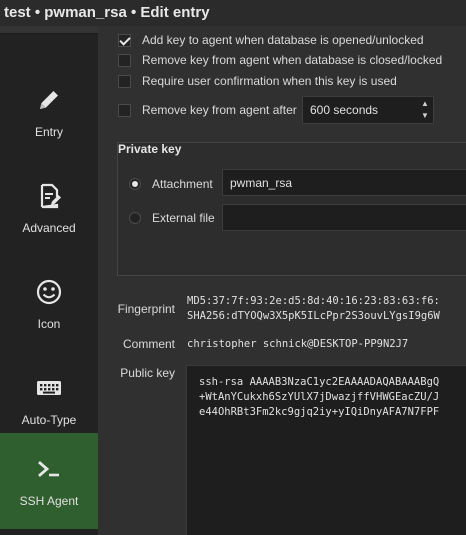 The width and height of the screenshot is (466, 535). Describe the element at coordinates (183, 218) in the screenshot. I see `external-file-label: External file` at that location.